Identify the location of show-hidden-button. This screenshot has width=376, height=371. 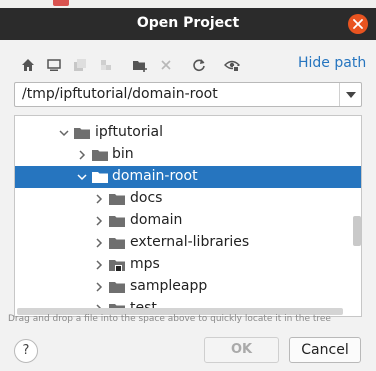
(232, 65).